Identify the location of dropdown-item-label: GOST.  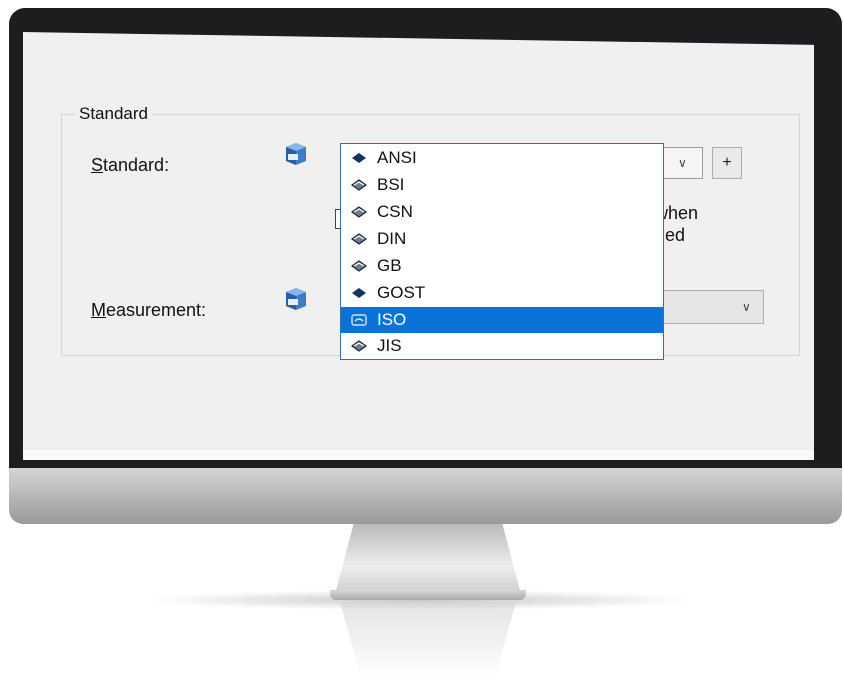
(401, 292).